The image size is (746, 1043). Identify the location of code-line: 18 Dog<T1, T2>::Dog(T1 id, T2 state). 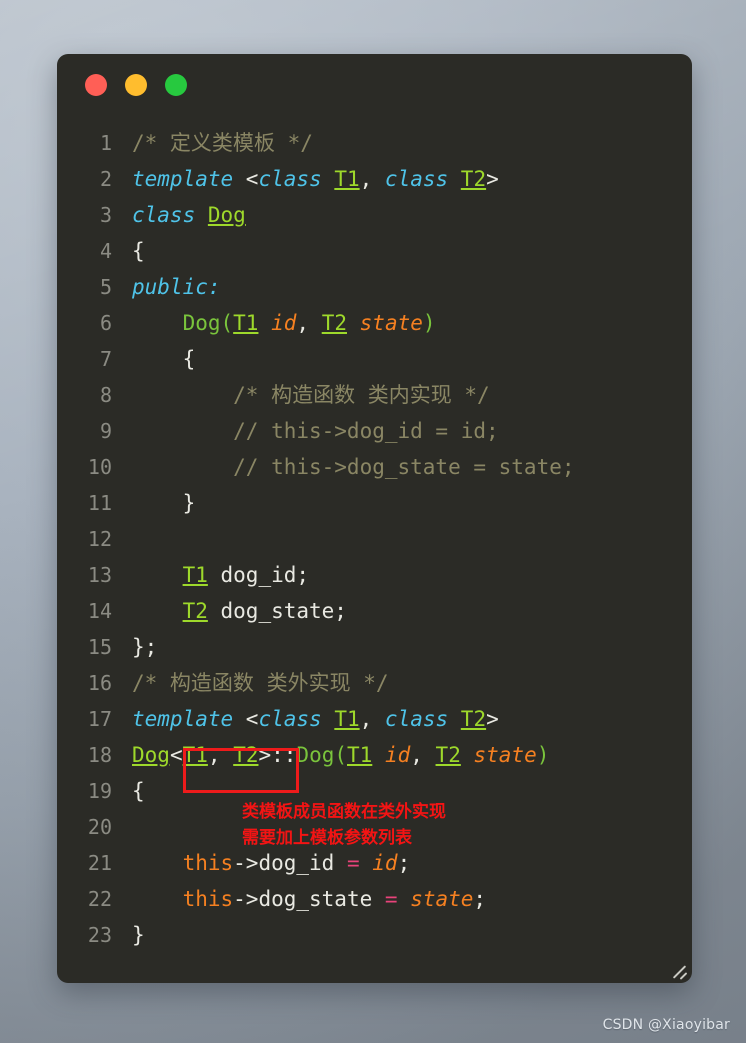
(374, 755).